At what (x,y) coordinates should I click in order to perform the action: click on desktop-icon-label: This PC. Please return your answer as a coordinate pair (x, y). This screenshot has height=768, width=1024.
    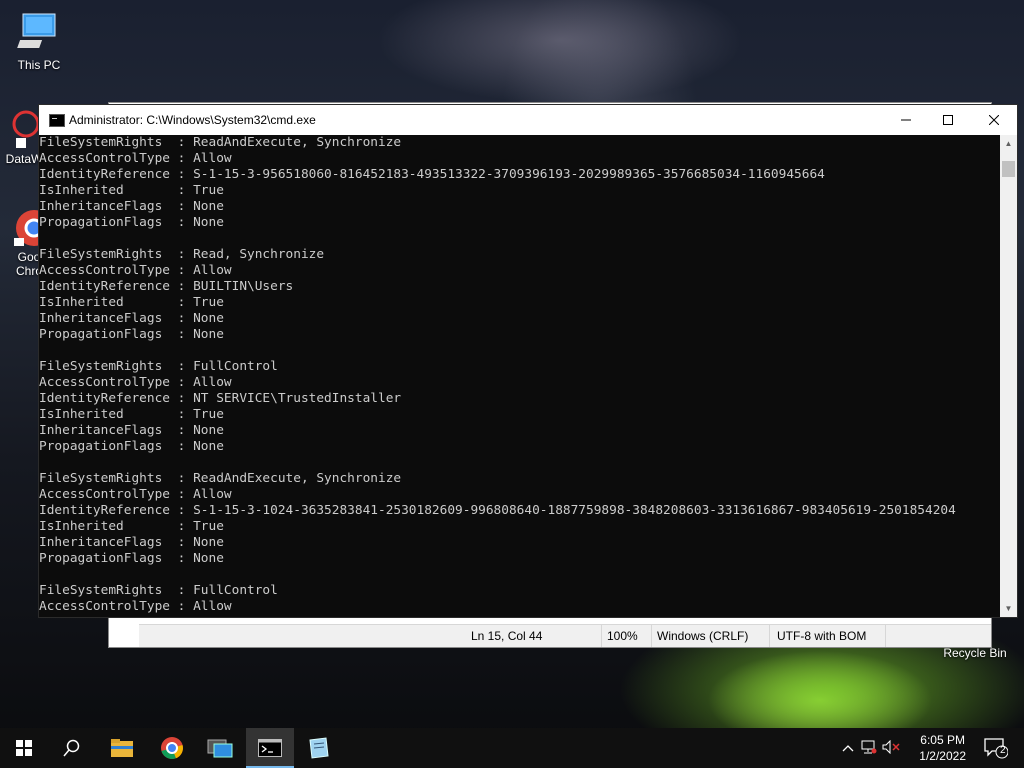
    Looking at the image, I should click on (39, 65).